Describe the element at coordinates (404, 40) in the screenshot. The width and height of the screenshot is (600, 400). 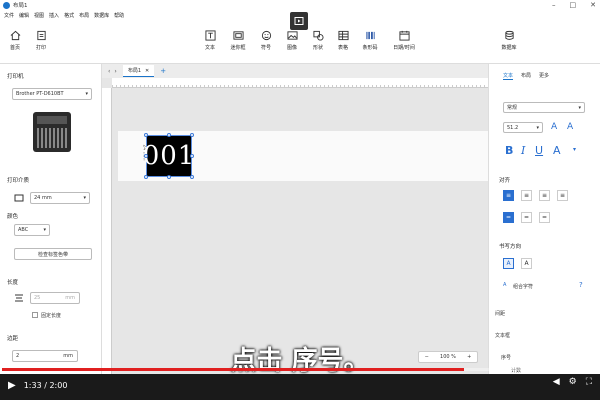
I see `insert-datetime-button: 日期/时间` at that location.